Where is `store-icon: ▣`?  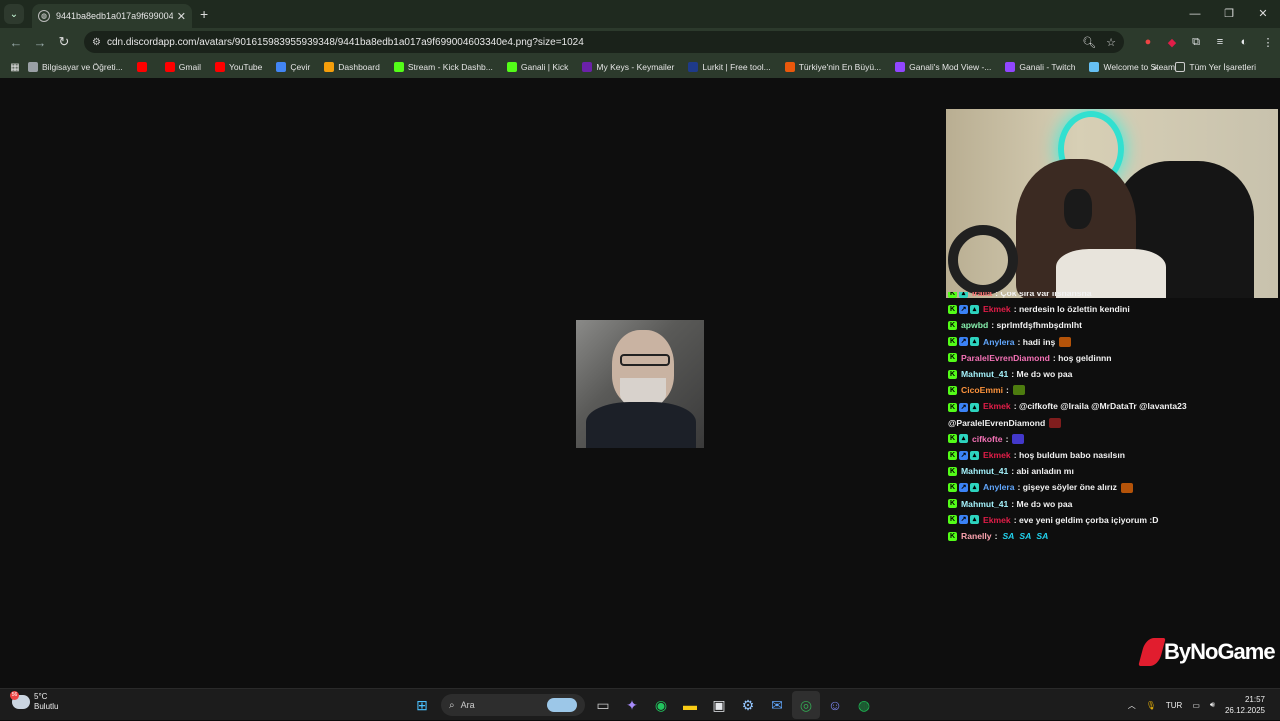
store-icon: ▣ is located at coordinates (719, 705).